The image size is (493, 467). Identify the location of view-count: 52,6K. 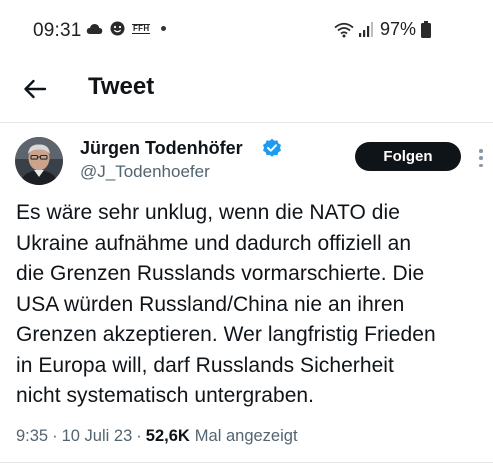
(168, 436).